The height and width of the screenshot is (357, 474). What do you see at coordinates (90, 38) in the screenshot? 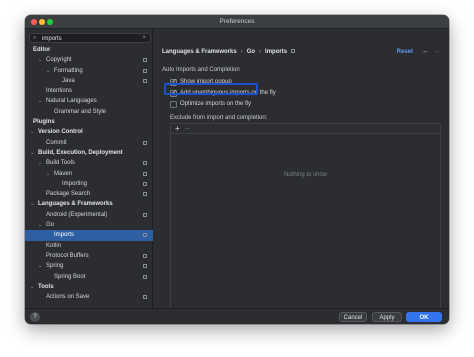
I see `settings-search-box: ⌕ imports ×` at bounding box center [90, 38].